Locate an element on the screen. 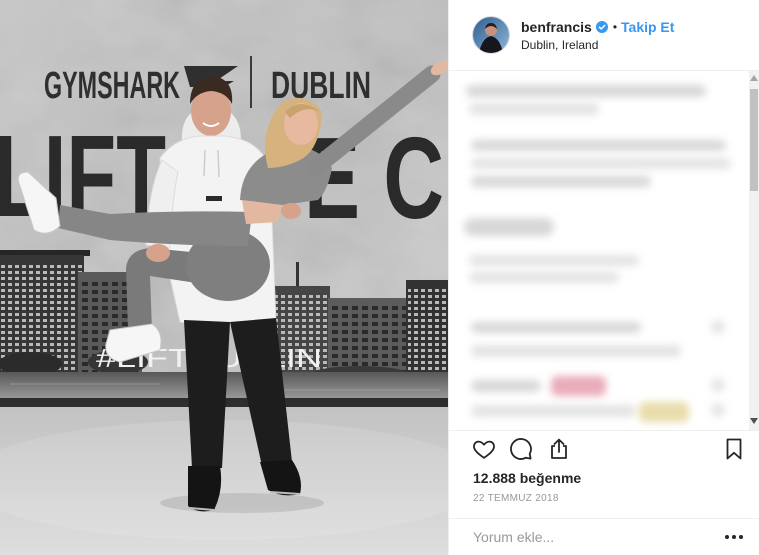 The width and height of the screenshot is (759, 555). wall-brand-text: GYMSHARK is located at coordinates (112, 86).